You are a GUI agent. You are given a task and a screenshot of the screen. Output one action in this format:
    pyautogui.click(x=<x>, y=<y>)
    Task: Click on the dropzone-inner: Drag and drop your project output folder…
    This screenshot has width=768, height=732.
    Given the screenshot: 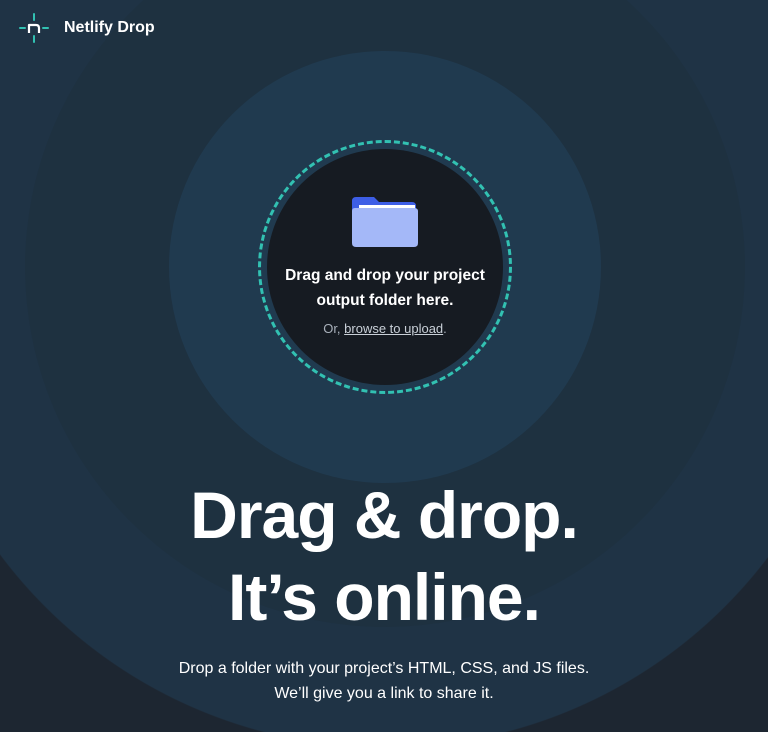 What is the action you would take?
    pyautogui.click(x=385, y=267)
    